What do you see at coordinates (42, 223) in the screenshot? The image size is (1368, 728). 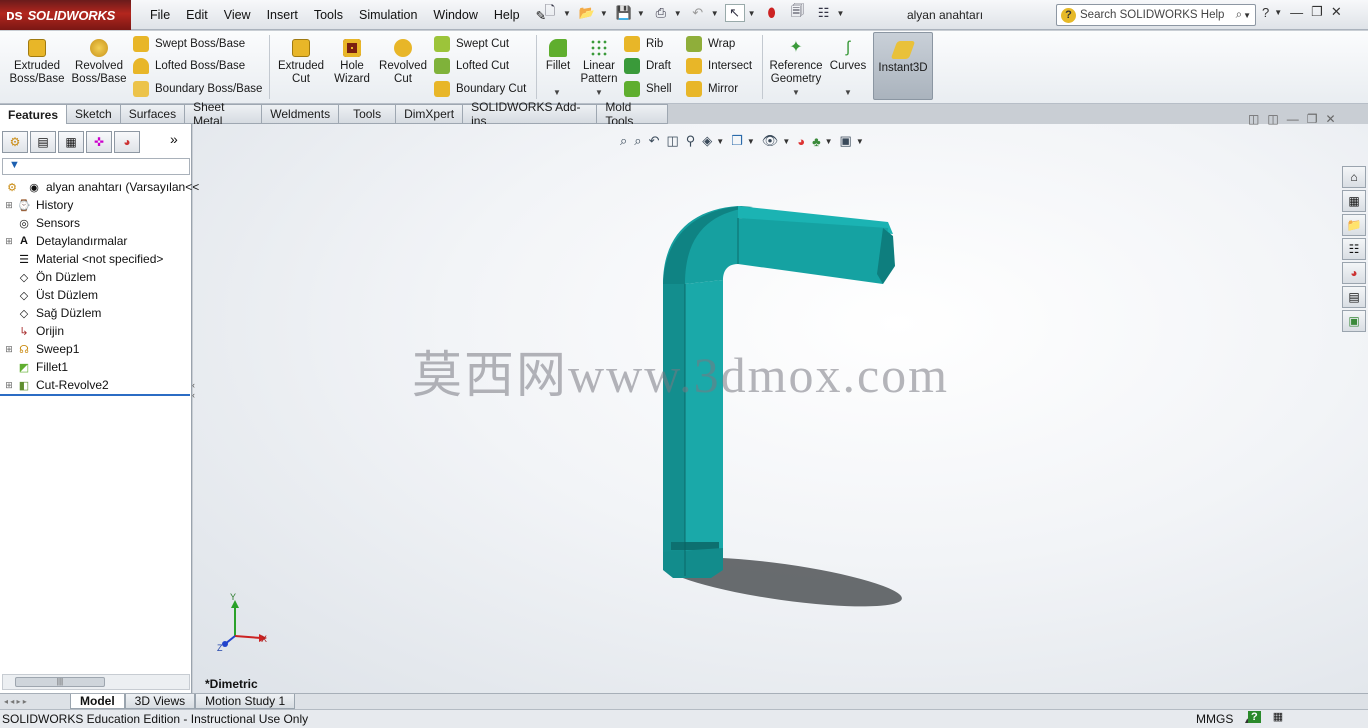 I see `tree-item-sensors: ◎ Sensors` at bounding box center [42, 223].